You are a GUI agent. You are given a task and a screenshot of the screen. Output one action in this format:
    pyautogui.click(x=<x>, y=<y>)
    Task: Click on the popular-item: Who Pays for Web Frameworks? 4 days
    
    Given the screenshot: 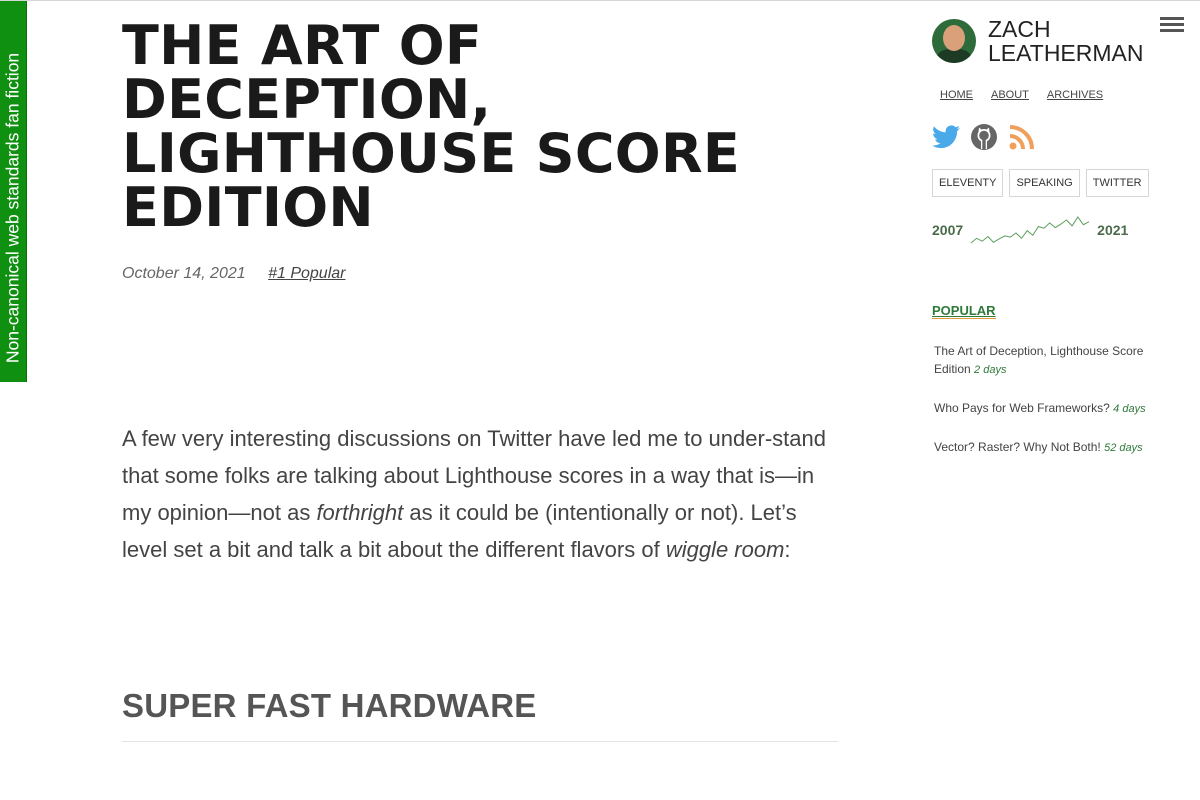 What is the action you would take?
    pyautogui.click(x=1040, y=408)
    